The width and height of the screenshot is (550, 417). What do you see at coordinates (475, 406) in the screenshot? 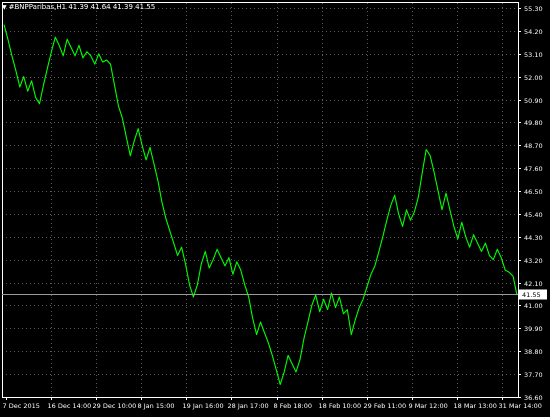
I see `x-tick-label: 18 Mar 13:00` at bounding box center [475, 406].